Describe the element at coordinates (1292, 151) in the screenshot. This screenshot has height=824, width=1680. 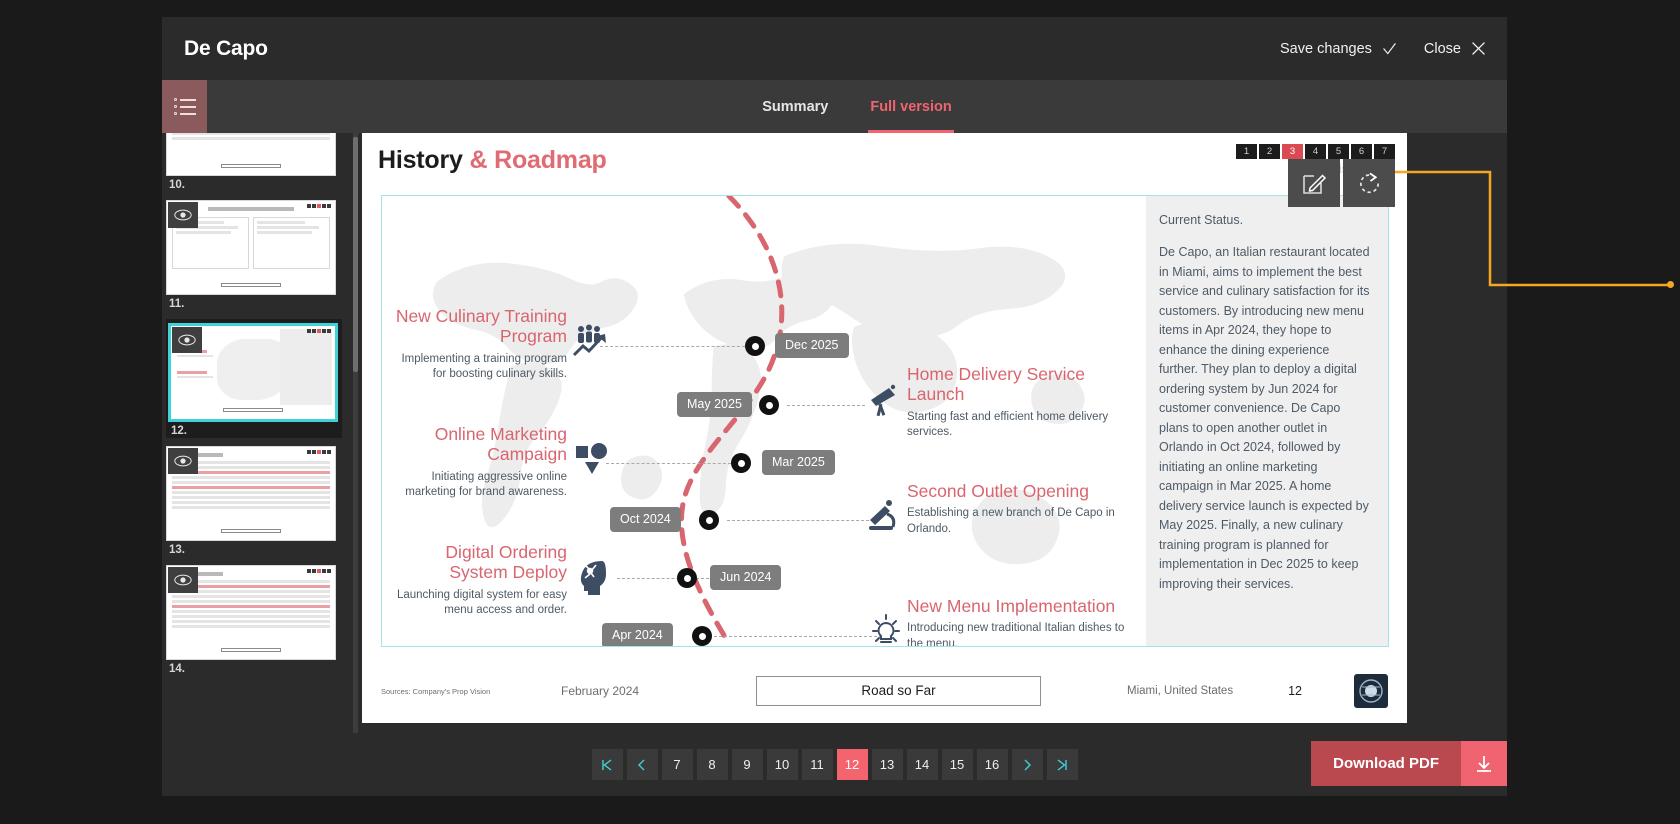
I see `step-3-active: 3` at that location.